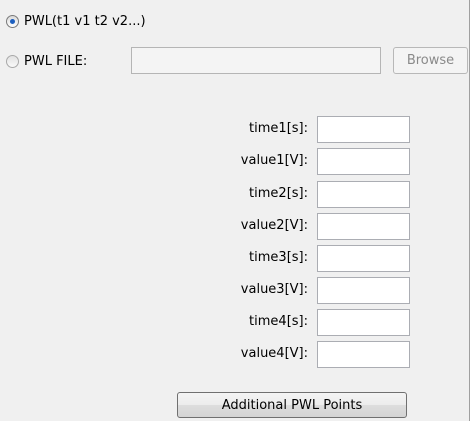  Describe the element at coordinates (363, 354) in the screenshot. I see `value4-input` at that location.